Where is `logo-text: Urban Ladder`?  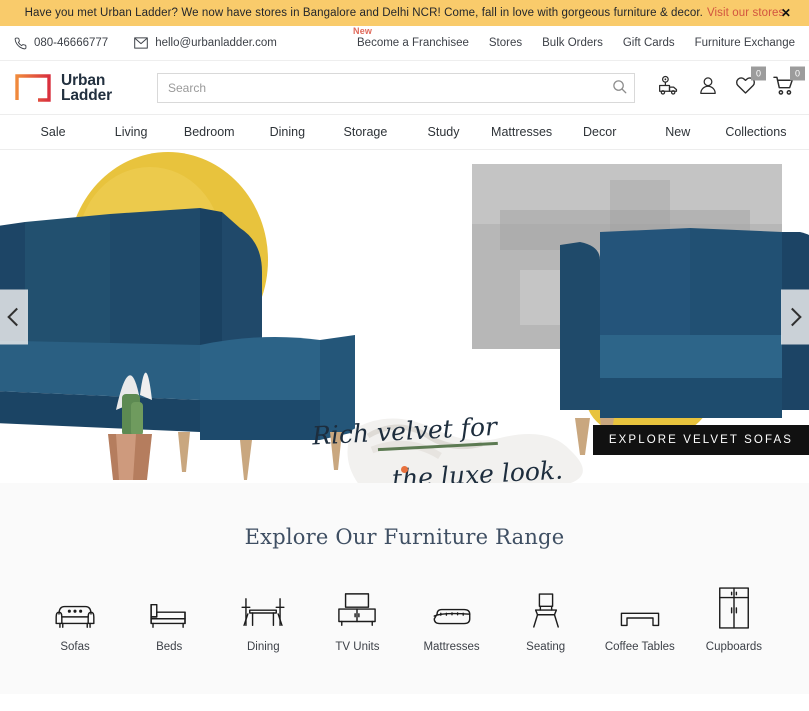 logo-text: Urban Ladder is located at coordinates (87, 87).